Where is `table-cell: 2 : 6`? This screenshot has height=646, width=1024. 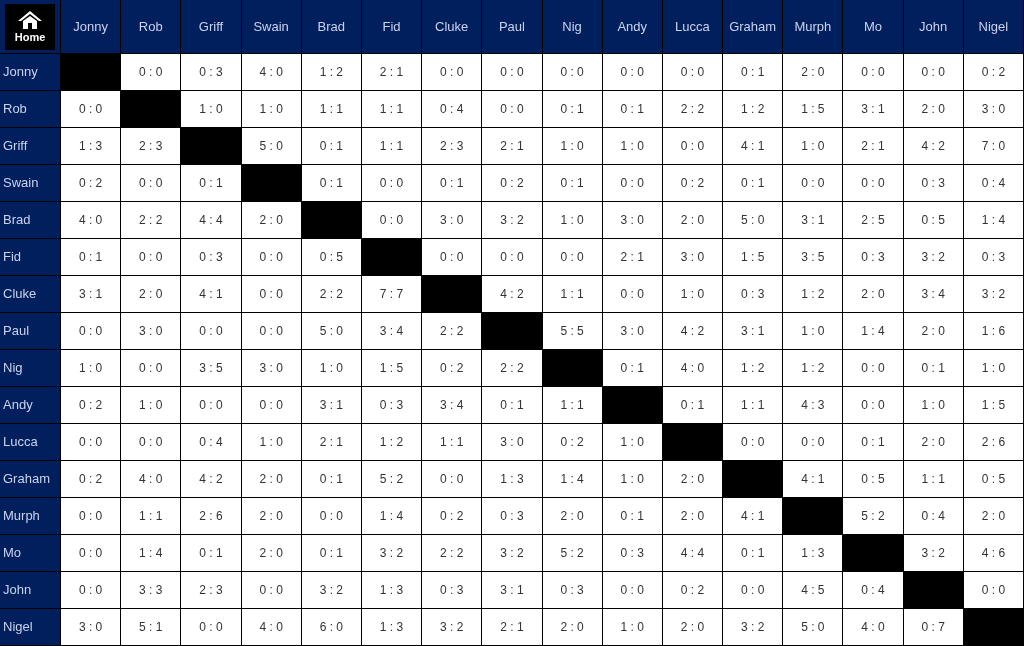 table-cell: 2 : 6 is located at coordinates (993, 442).